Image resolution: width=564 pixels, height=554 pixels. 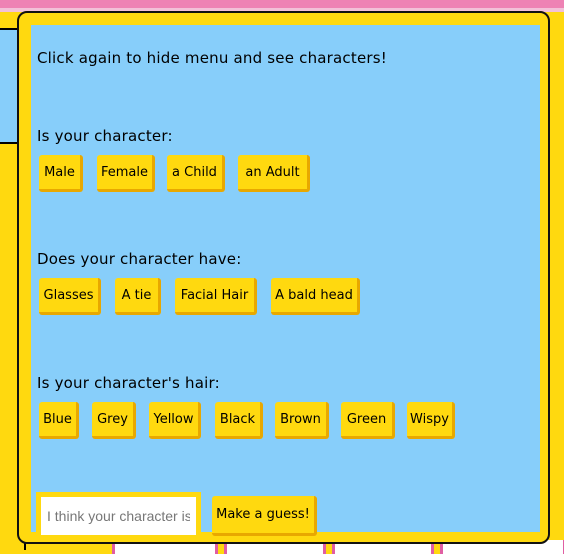 I want to click on option-male-button: Male, so click(x=61, y=173).